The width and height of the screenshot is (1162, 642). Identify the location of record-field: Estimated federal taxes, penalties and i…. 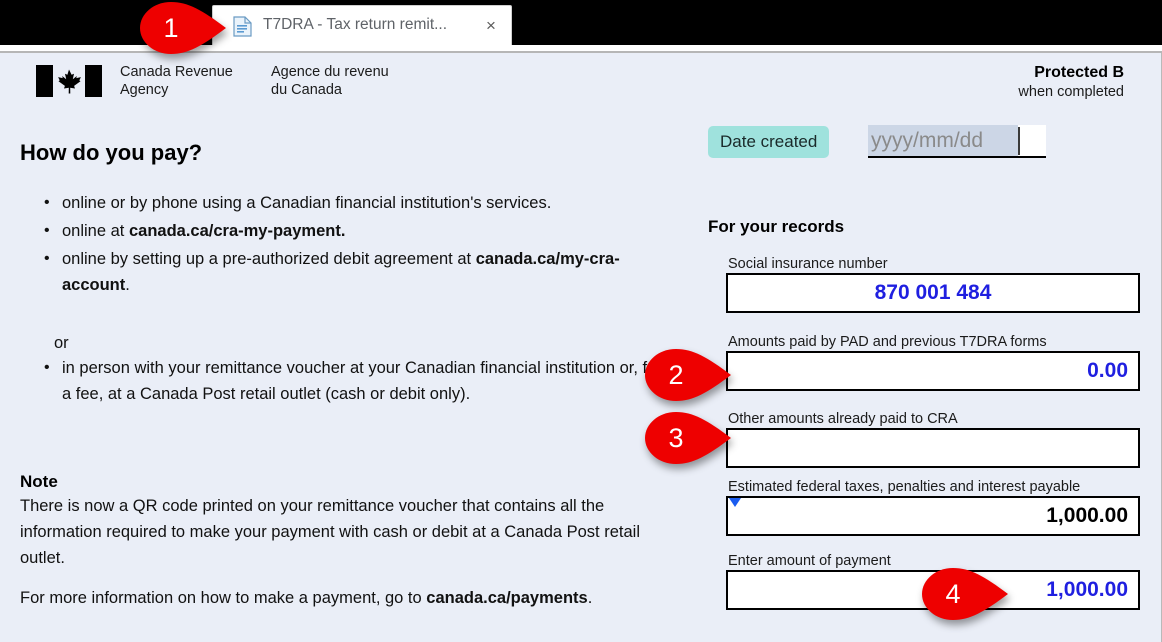
(933, 507).